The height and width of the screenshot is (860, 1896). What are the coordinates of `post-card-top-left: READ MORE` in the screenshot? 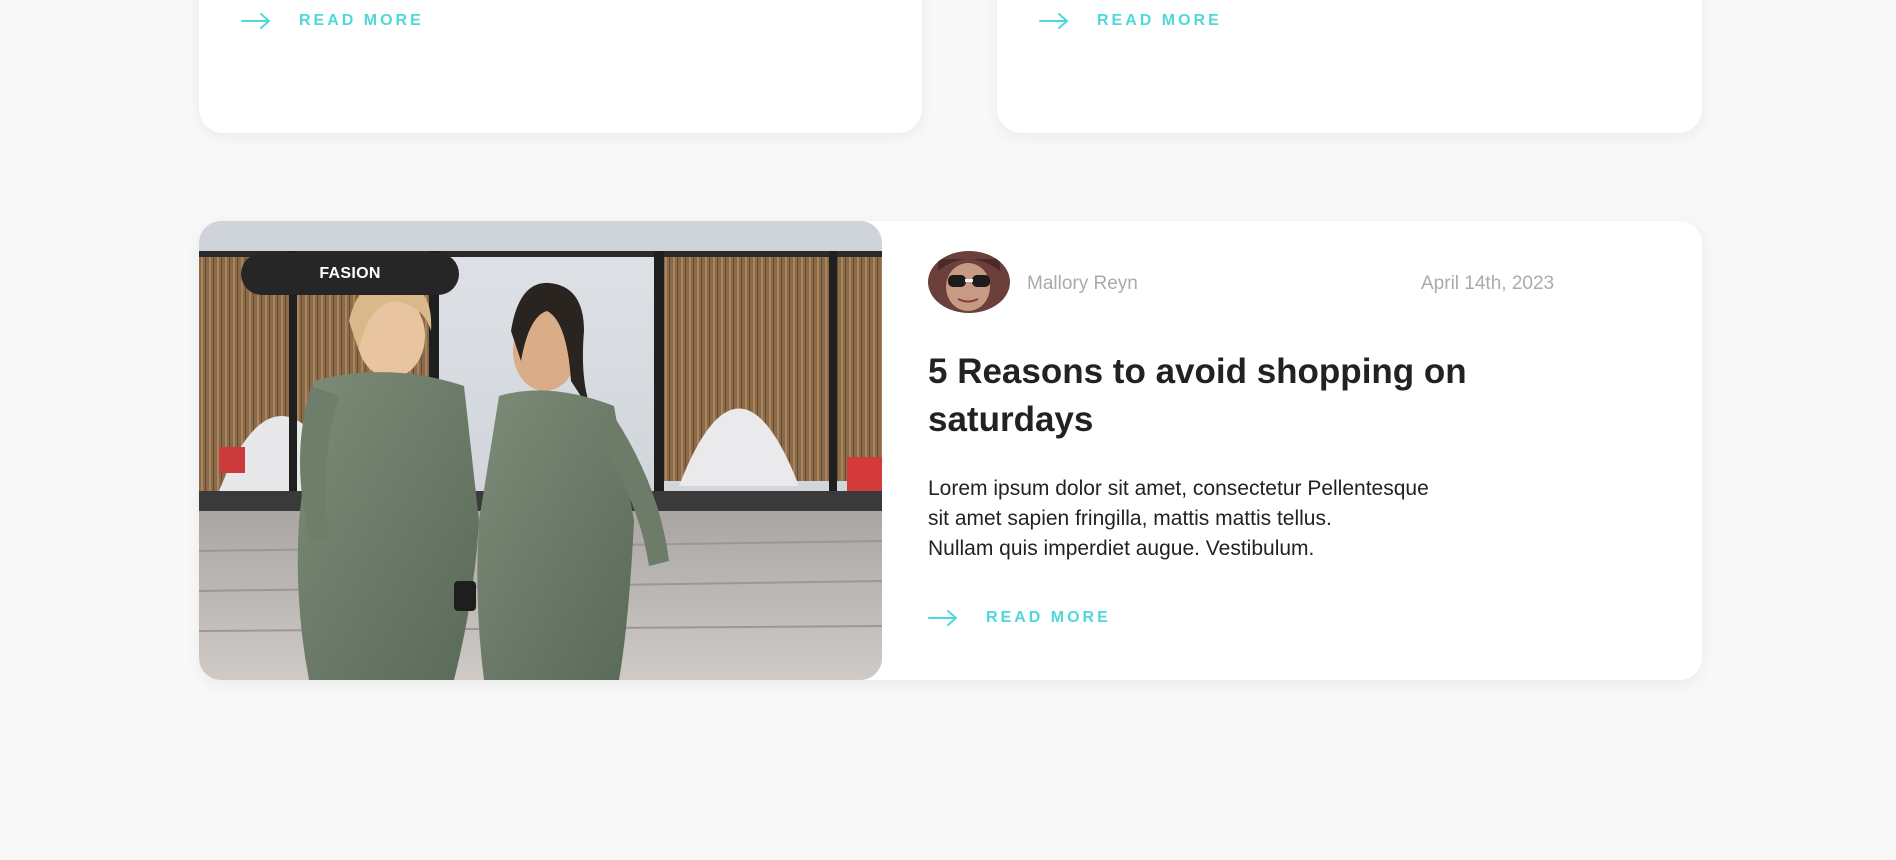 It's located at (560, 66).